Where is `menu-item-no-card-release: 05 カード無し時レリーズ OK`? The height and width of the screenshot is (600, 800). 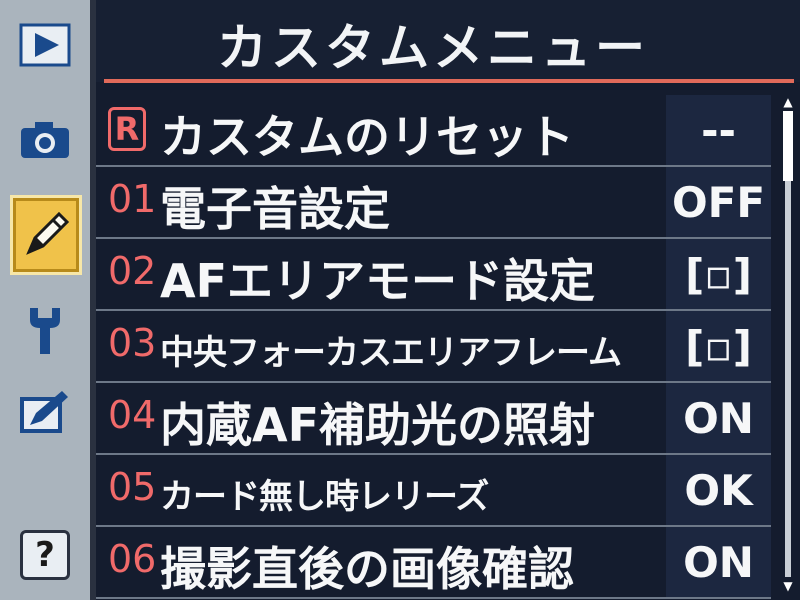 menu-item-no-card-release: 05 カード無し時レリーズ OK is located at coordinates (433, 491).